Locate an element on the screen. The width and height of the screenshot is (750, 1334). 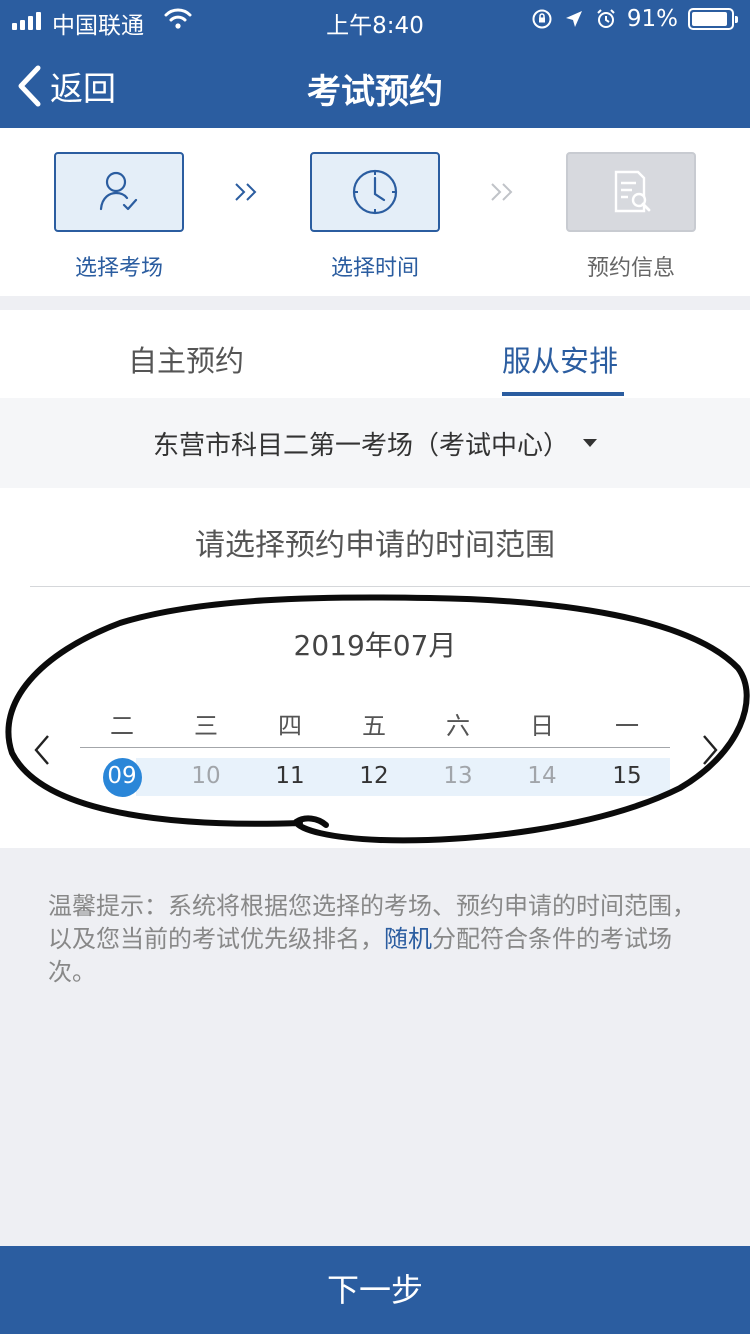
weekday-label: 一 is located at coordinates (627, 726).